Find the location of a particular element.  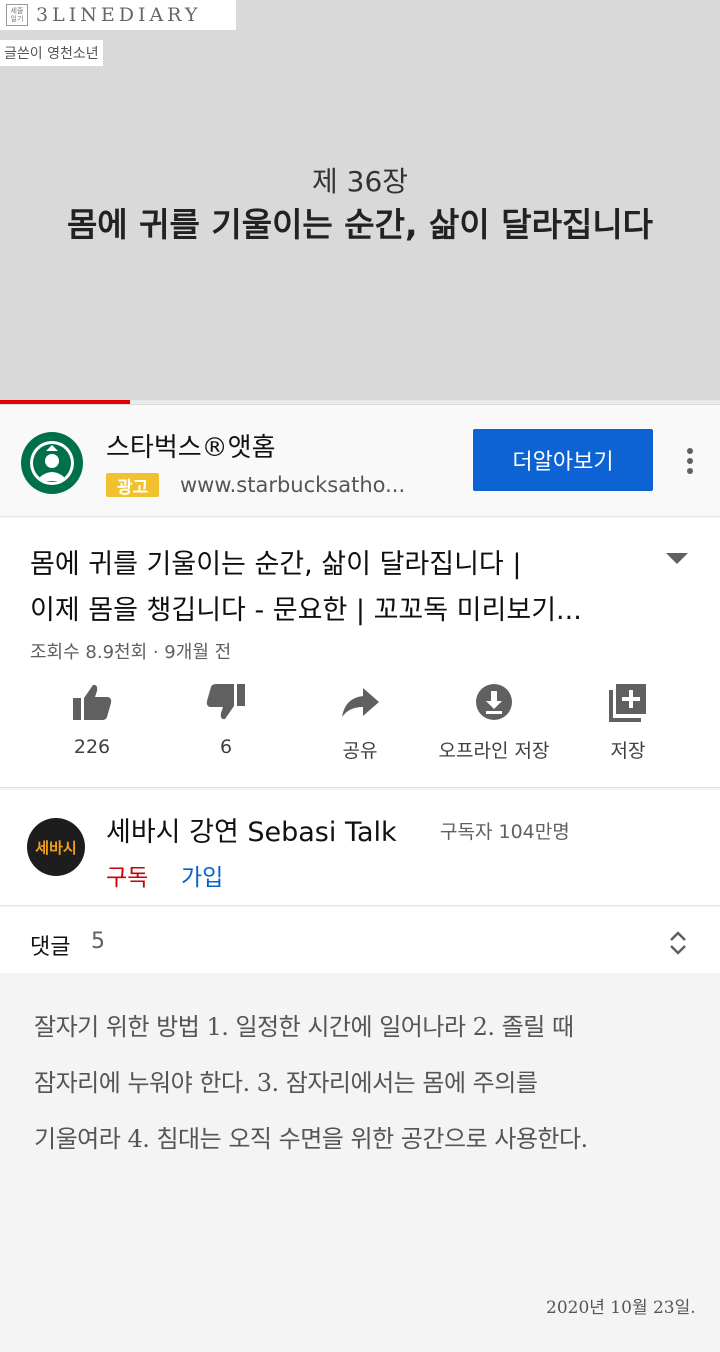

join-button: 가입 is located at coordinates (202, 875).